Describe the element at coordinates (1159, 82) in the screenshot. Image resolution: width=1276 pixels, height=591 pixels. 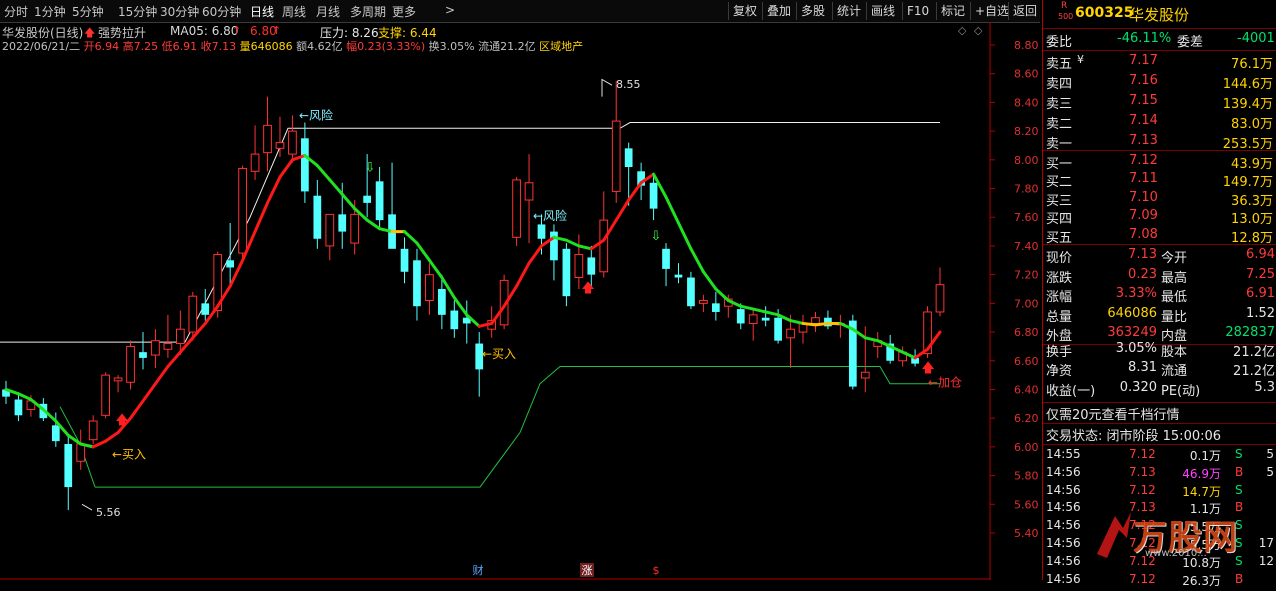
I see `ask-row: 卖四 7.16 144.6万` at that location.